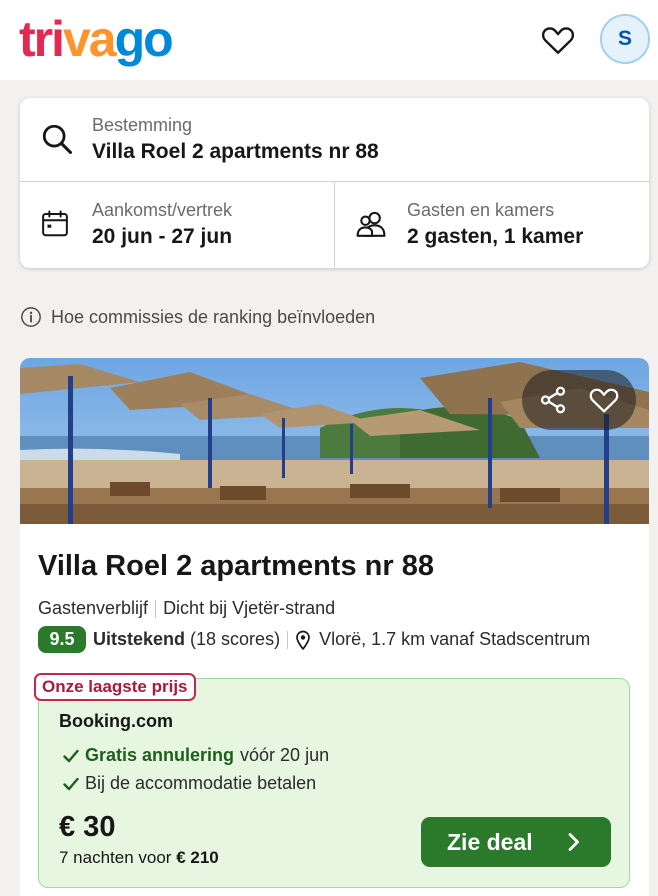  I want to click on hotel-name: Villa Roel 2 apartments nr 88, so click(236, 566).